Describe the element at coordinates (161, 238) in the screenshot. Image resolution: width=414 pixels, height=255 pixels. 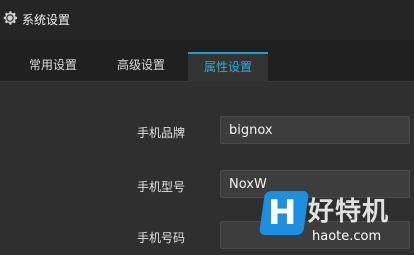
I see `phone-number-label: 手机号码` at that location.